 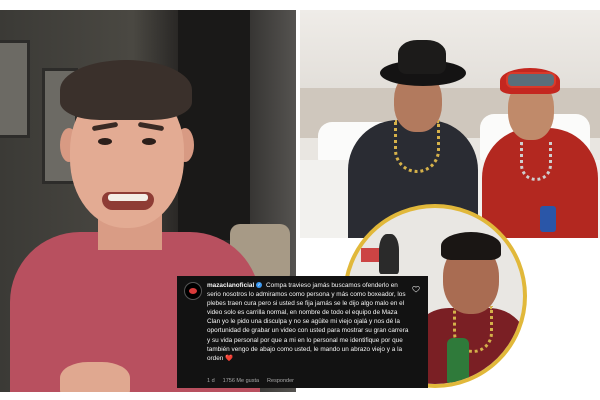 I want to click on hand, so click(x=95, y=377).